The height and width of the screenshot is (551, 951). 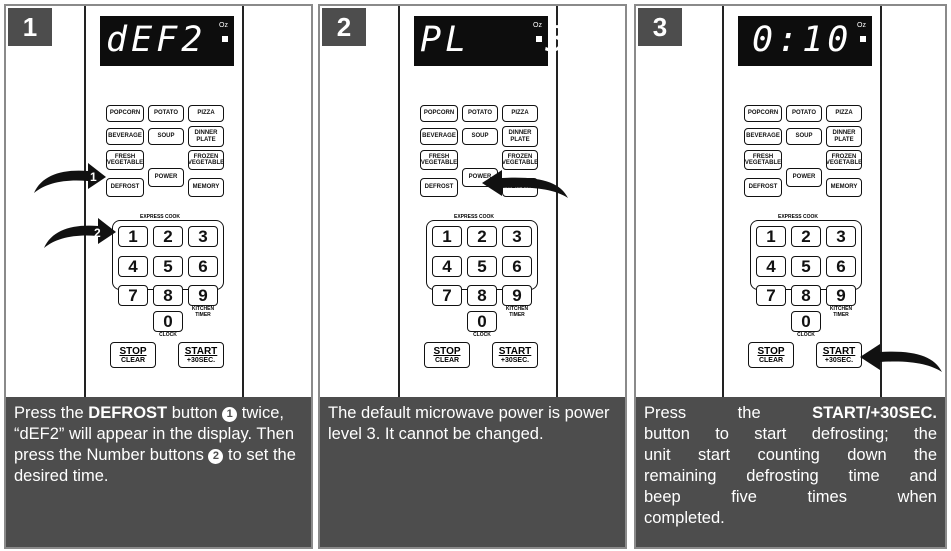 I want to click on plus-30sec-label: +30SEC., so click(x=201, y=360).